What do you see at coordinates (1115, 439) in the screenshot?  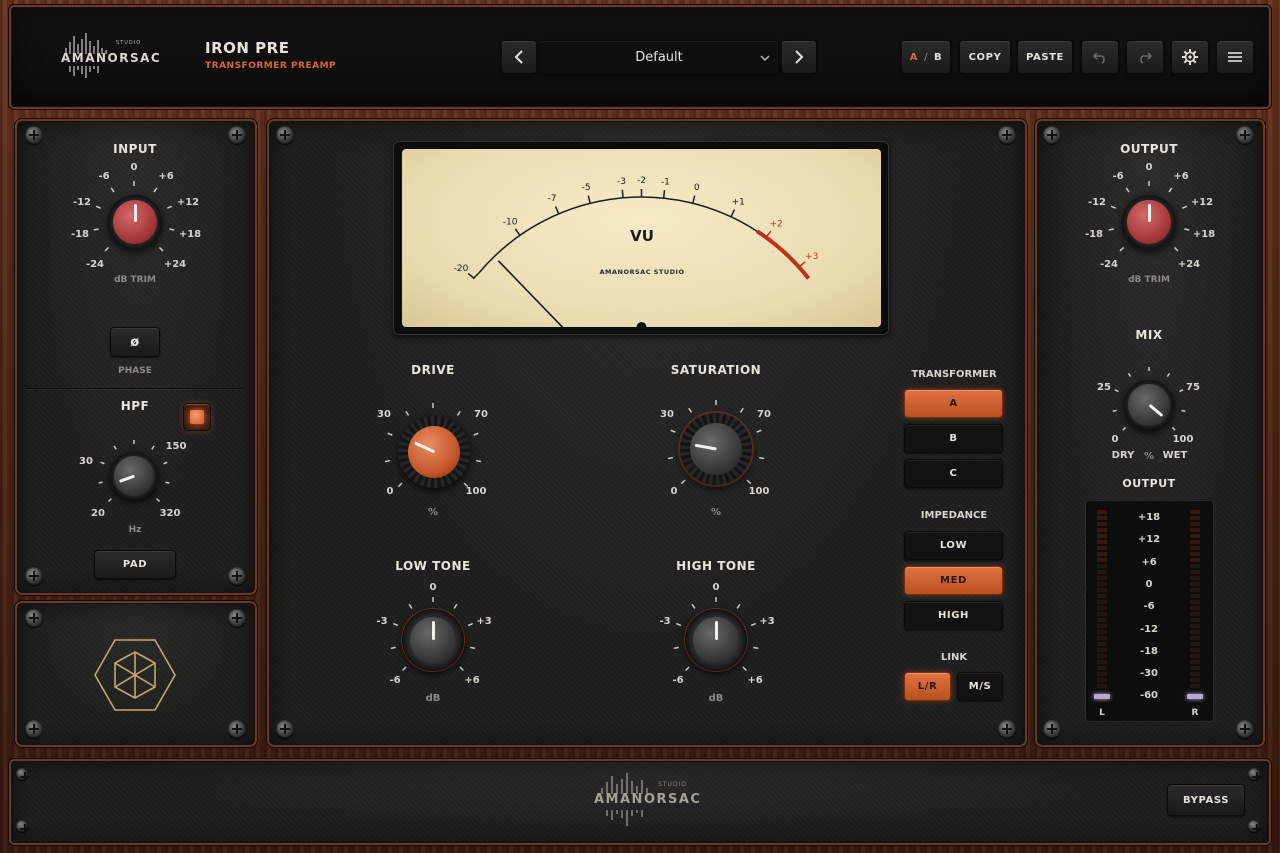 I see `mix-scale-0: 0` at bounding box center [1115, 439].